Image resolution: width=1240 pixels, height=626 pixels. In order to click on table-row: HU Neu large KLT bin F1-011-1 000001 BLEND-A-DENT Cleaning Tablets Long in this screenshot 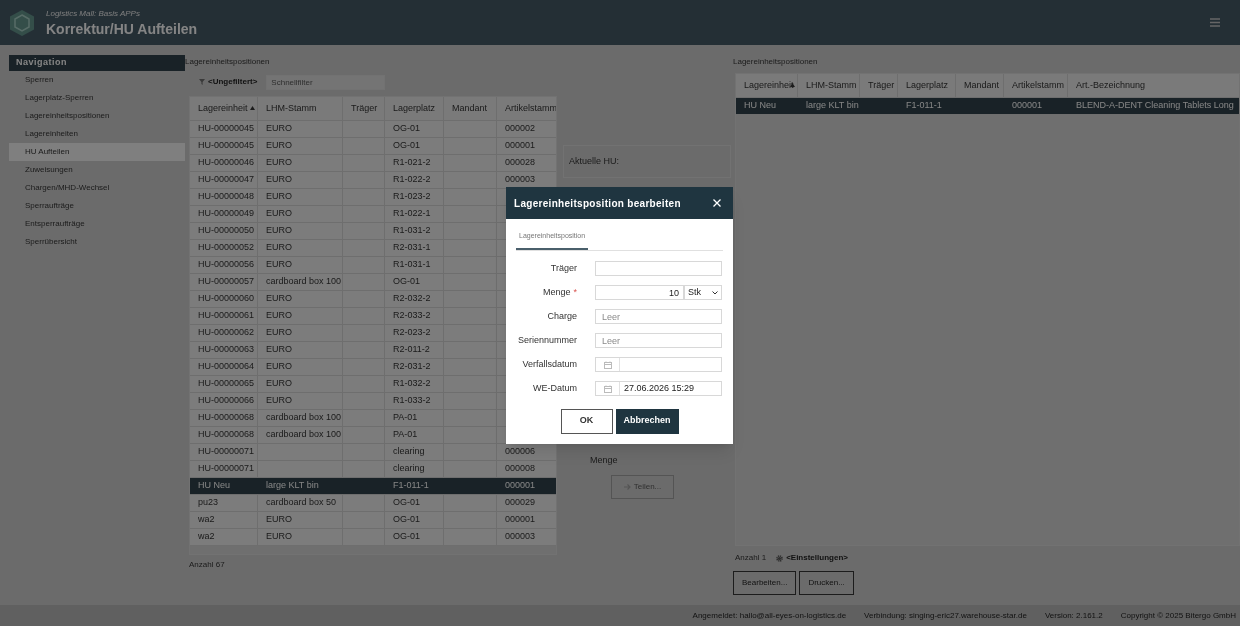, I will do `click(987, 106)`.